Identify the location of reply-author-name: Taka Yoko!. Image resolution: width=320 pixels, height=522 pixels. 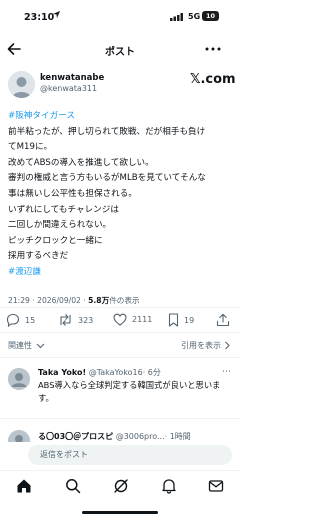
(62, 372).